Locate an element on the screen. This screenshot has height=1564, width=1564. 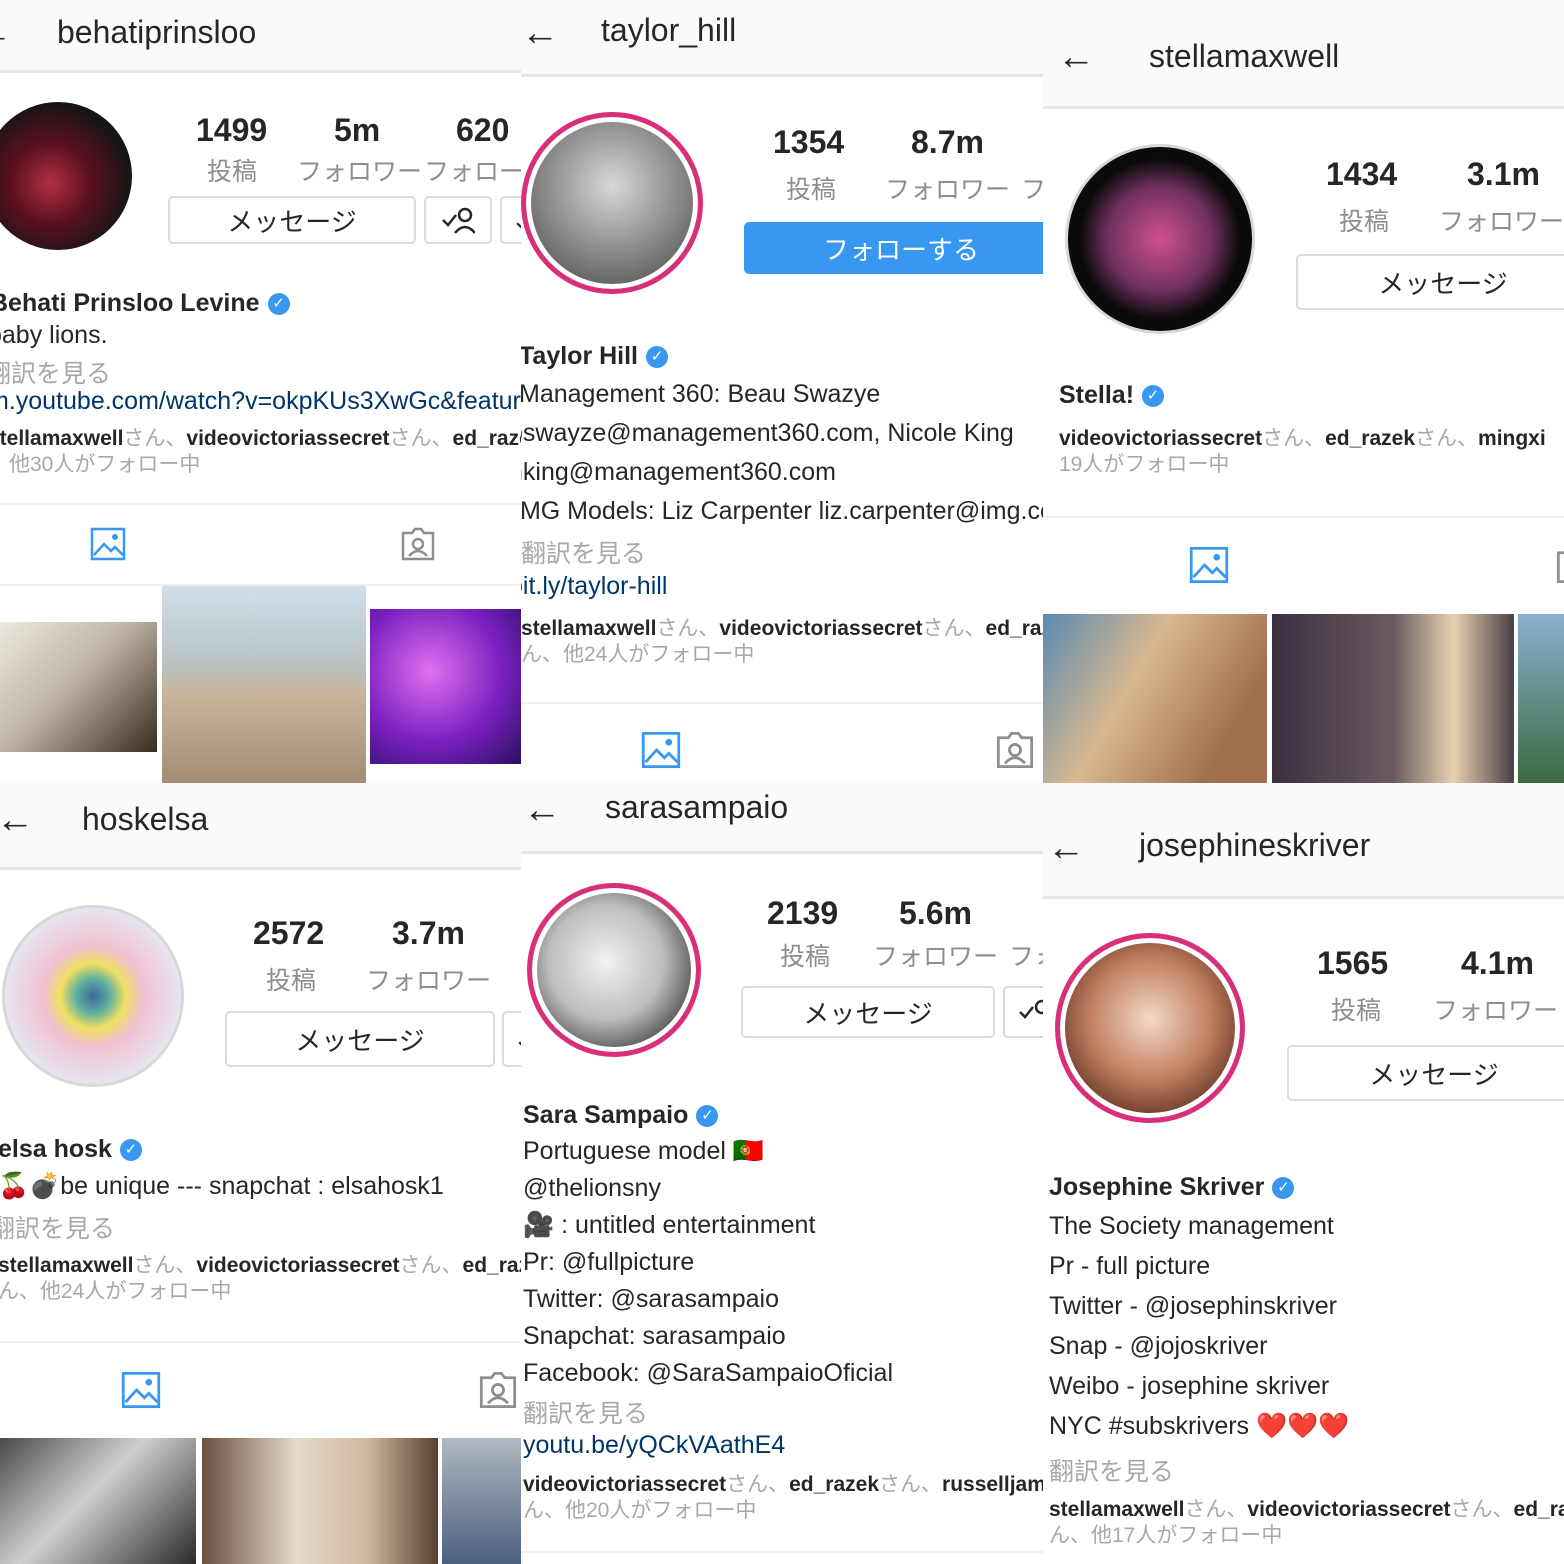
bio-line: Twitter - @josephinskriver is located at coordinates (1193, 1306).